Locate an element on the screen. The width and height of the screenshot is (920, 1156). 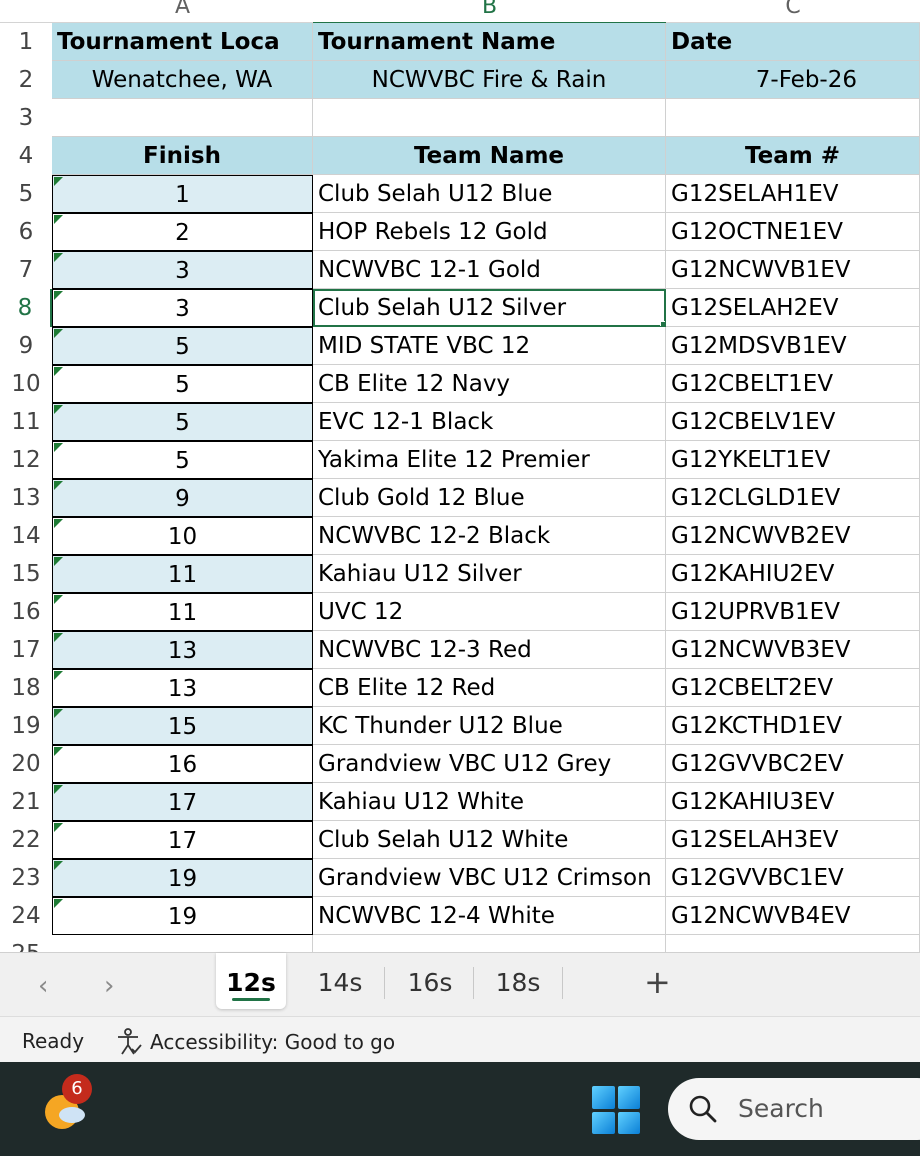
prev-sheet-icon: ‹ is located at coordinates (43, 986).